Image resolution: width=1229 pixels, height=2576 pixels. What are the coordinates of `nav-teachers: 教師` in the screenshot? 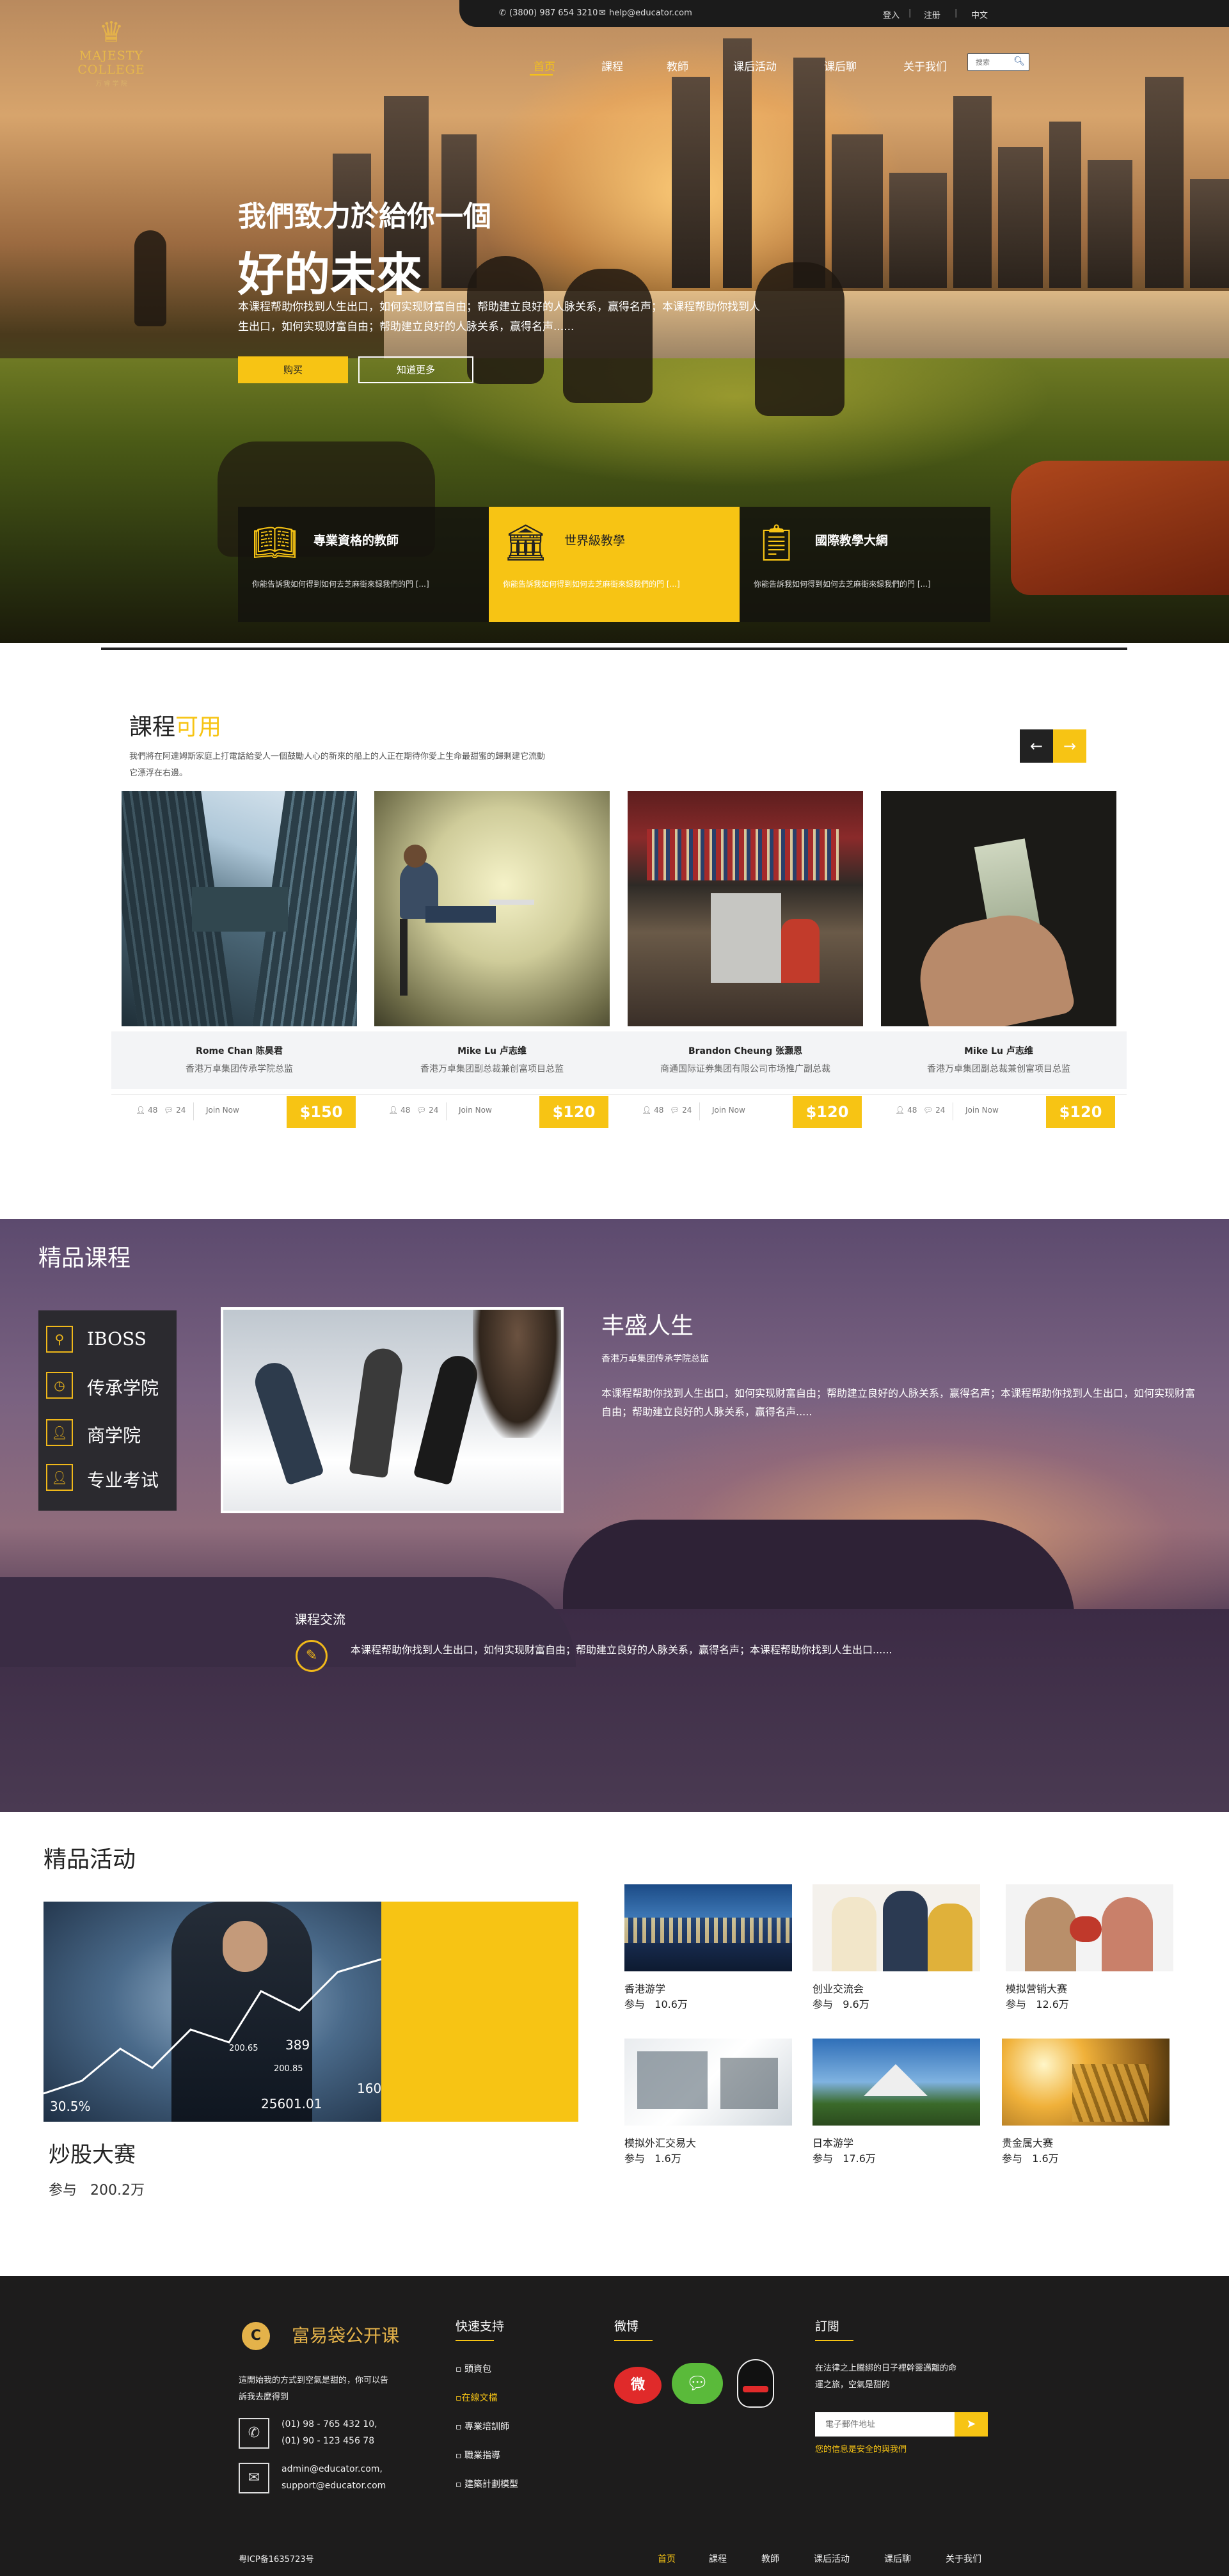 It's located at (677, 66).